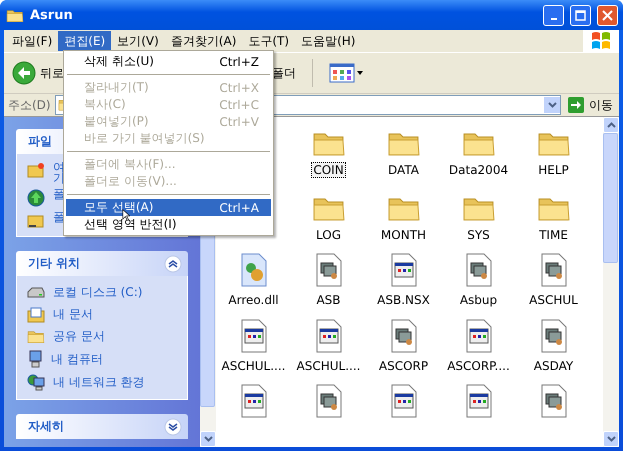  I want to click on menu-item: 삭제 취소(U) Ctrl+Z, so click(168, 61).